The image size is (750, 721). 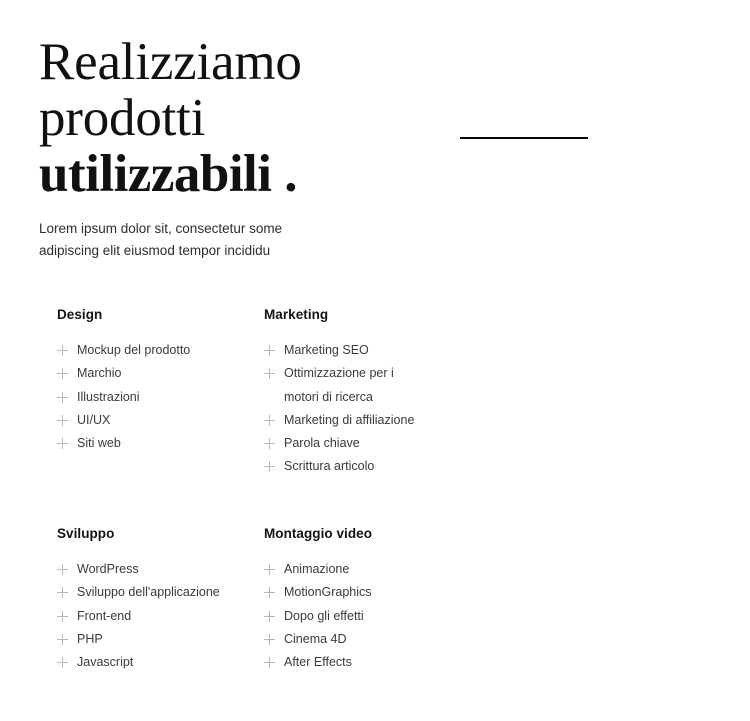 I want to click on list-item: Ottimizzazione per i motori di ricerca, so click(x=369, y=385).